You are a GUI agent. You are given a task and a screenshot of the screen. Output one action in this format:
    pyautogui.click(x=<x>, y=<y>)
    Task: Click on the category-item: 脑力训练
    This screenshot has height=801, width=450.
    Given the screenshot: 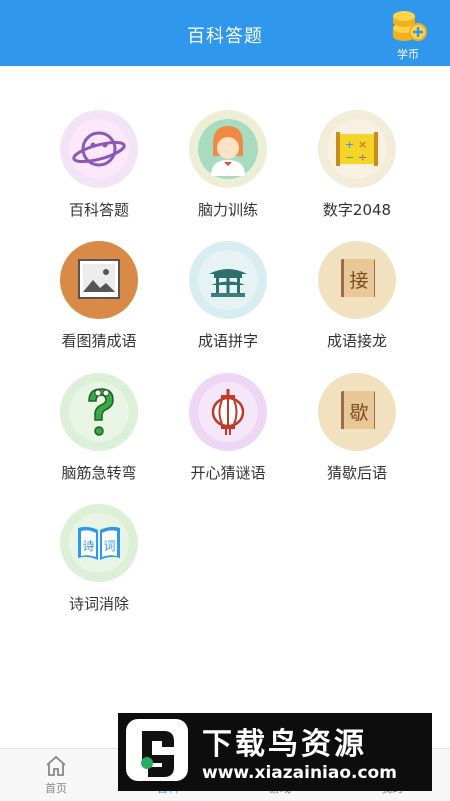 What is the action you would take?
    pyautogui.click(x=228, y=172)
    